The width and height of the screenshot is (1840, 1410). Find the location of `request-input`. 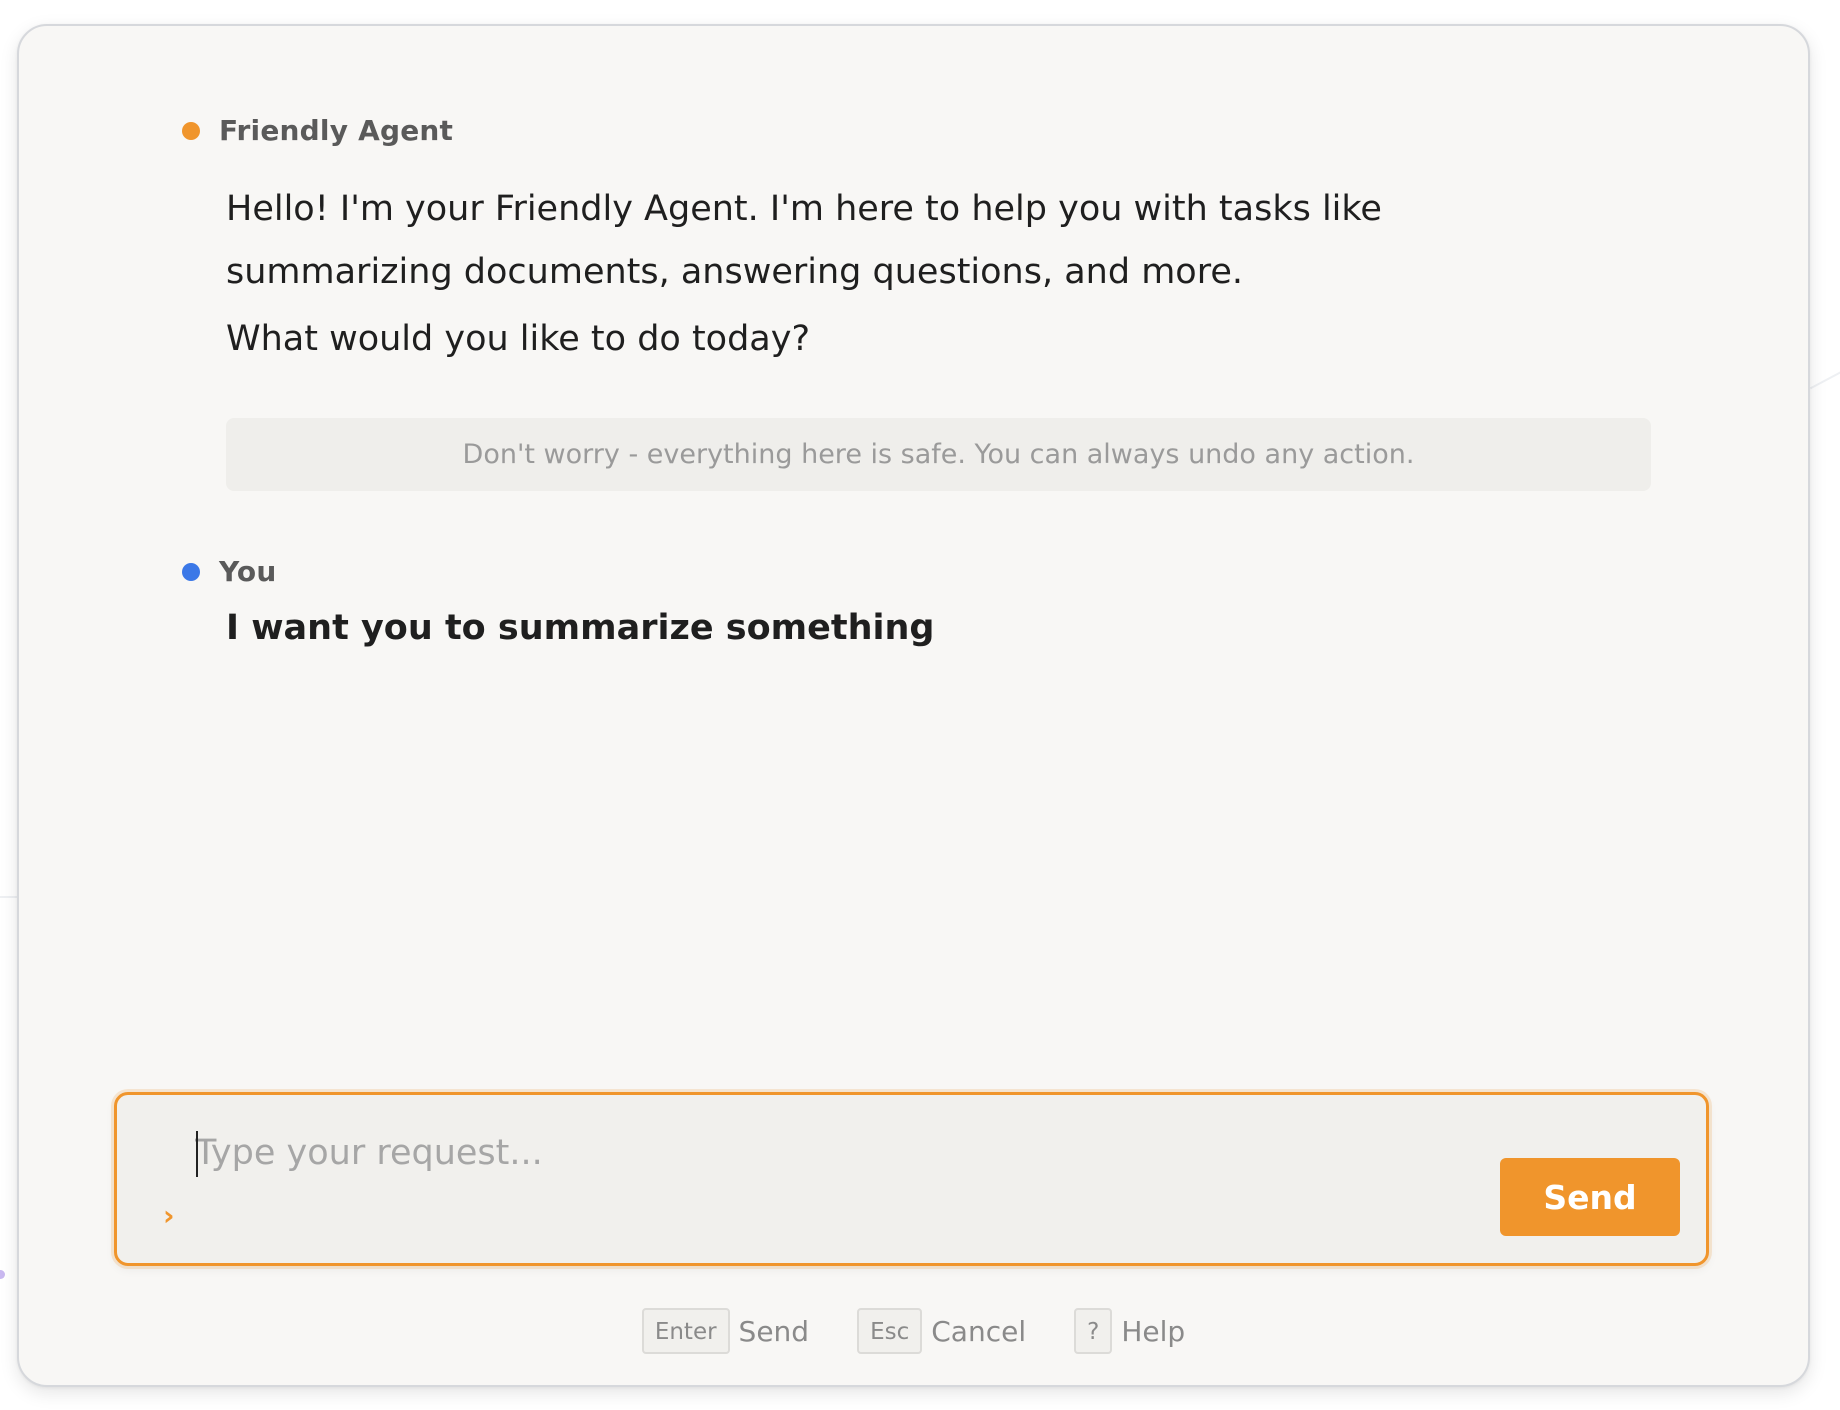

request-input is located at coordinates (850, 1153).